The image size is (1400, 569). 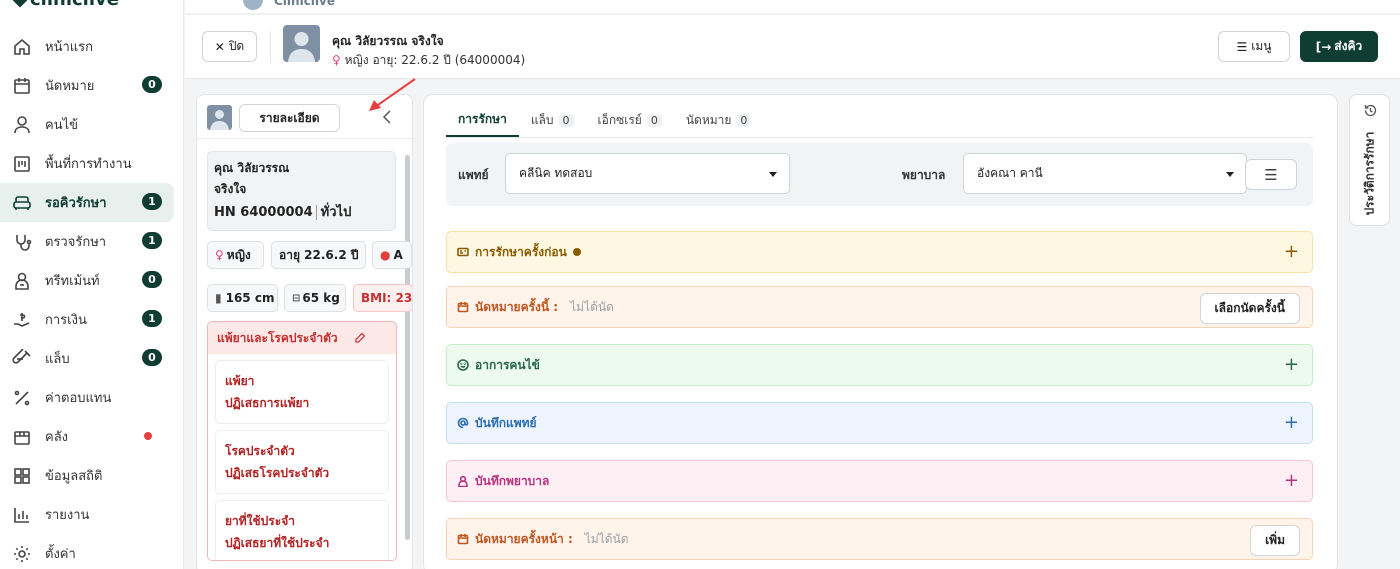 What do you see at coordinates (1369, 173) in the screenshot?
I see `history-tab-label: ประวัติการรักษา` at bounding box center [1369, 173].